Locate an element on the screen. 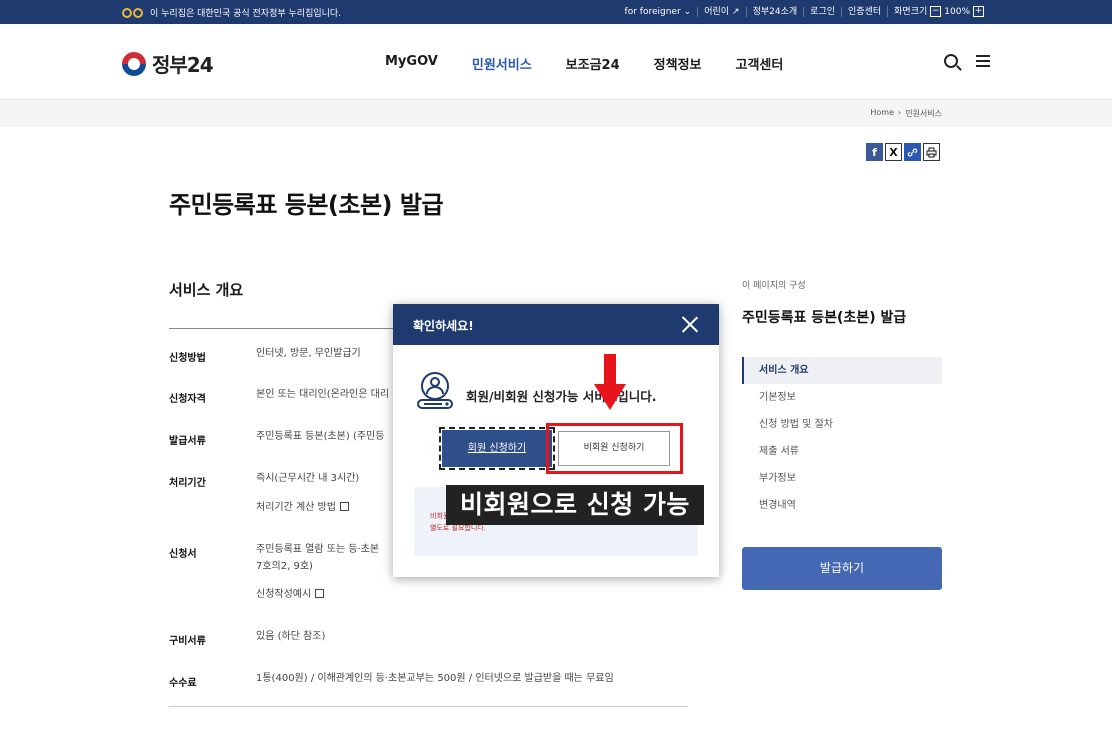 The height and width of the screenshot is (730, 1112). copy-window-icon is located at coordinates (344, 506).